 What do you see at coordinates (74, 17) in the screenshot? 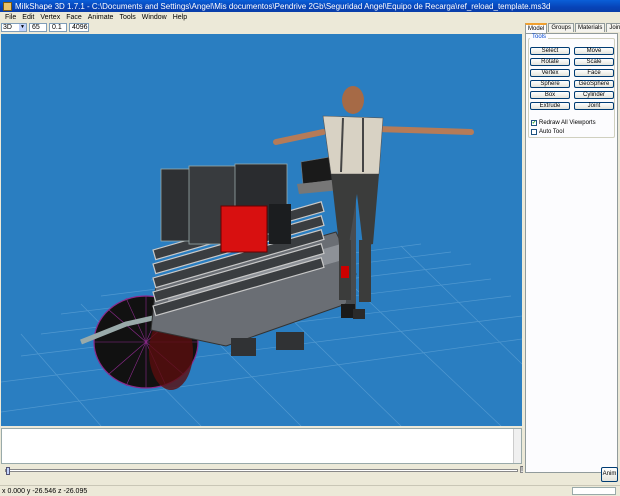
I see `menu-face: Face` at bounding box center [74, 17].